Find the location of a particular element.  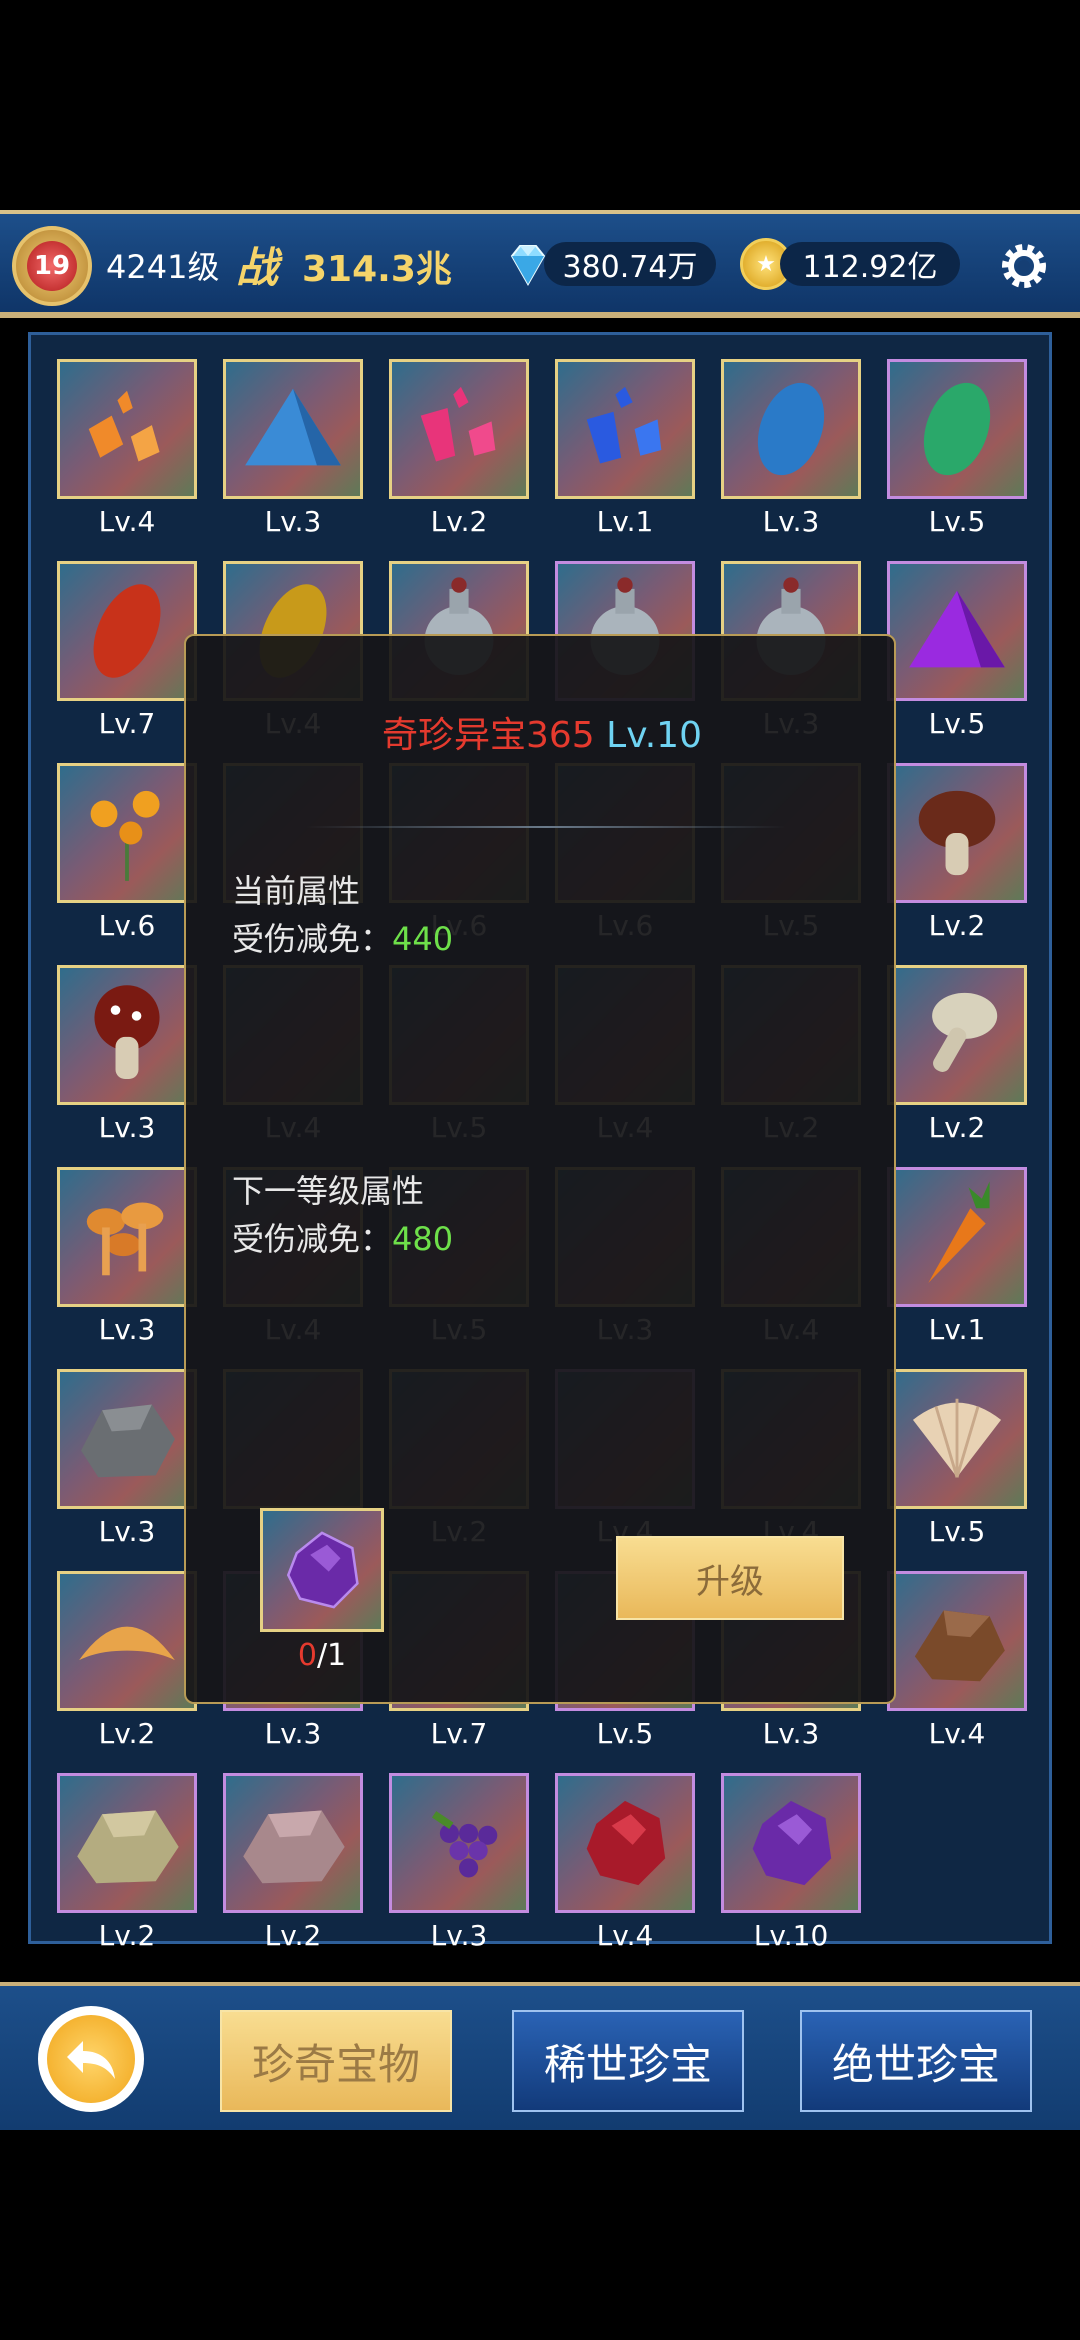

top-status-bar: 19 4241级 战 314.3兆 380.74万 ★ 112.92亿 is located at coordinates (540, 264).